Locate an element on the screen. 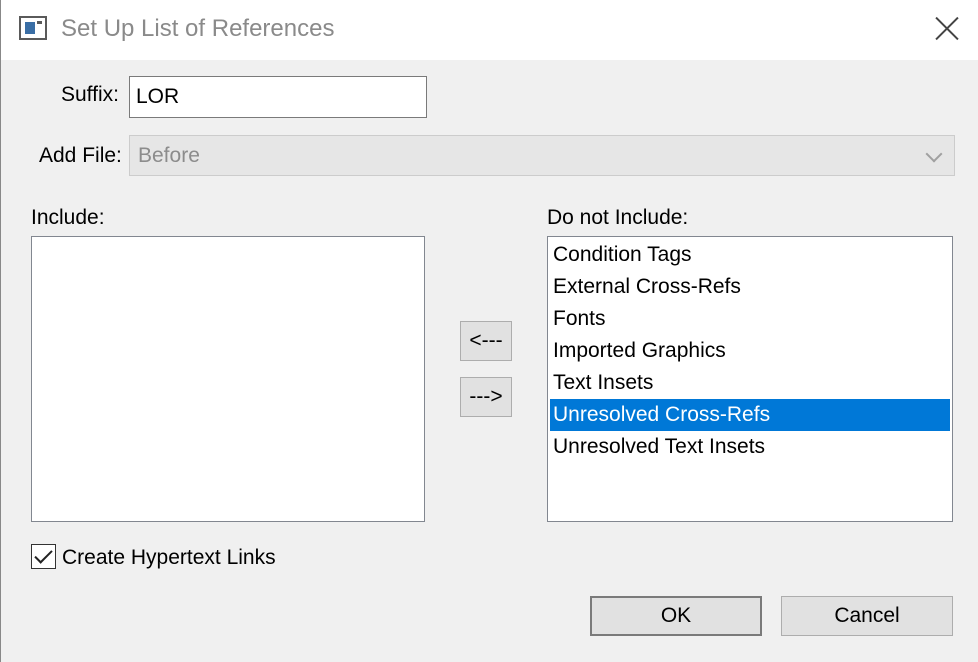  list-item: Unresolved Text Insets is located at coordinates (750, 447).